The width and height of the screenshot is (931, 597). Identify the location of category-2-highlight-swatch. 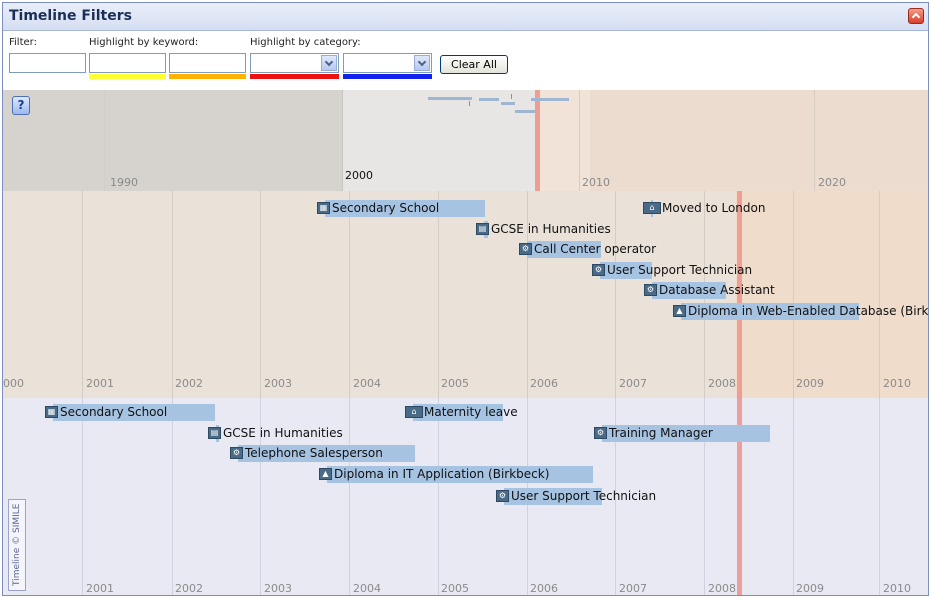
(387, 76).